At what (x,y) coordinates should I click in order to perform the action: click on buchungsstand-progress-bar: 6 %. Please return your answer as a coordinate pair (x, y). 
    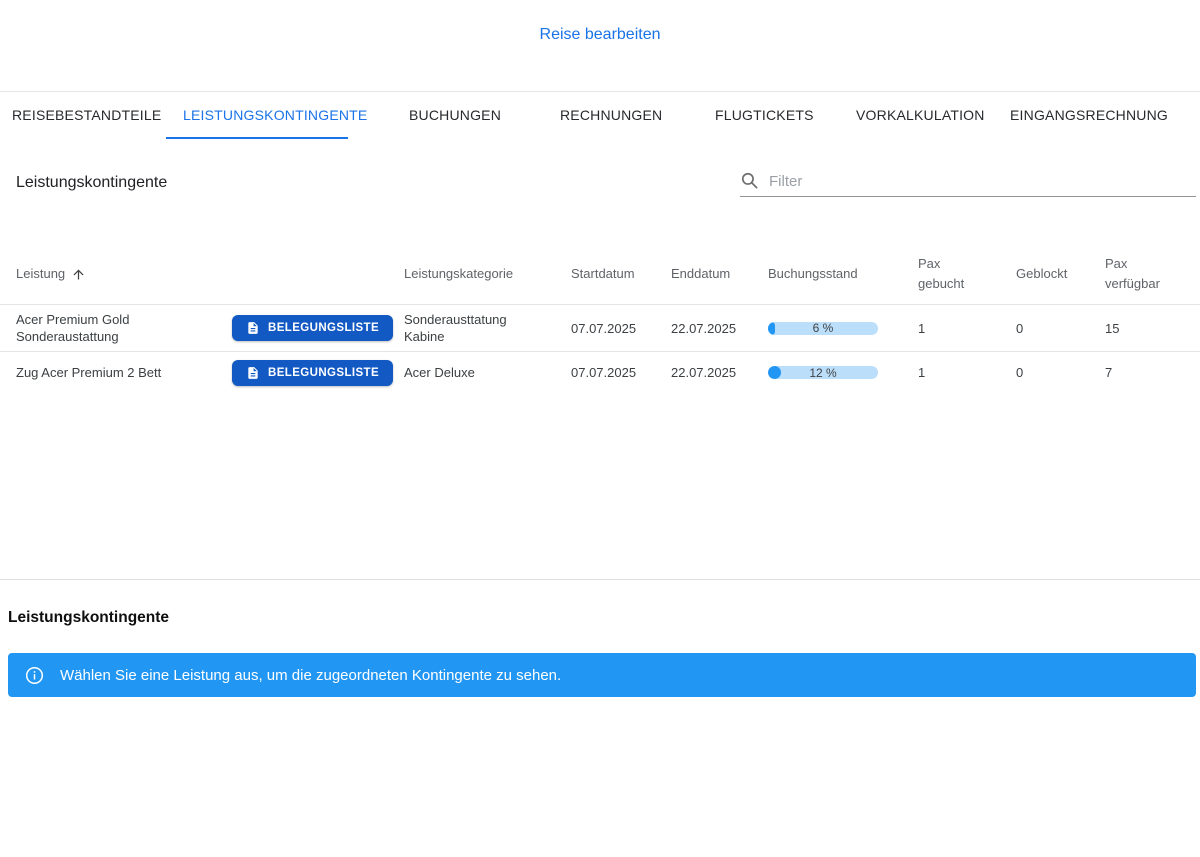
    Looking at the image, I should click on (823, 328).